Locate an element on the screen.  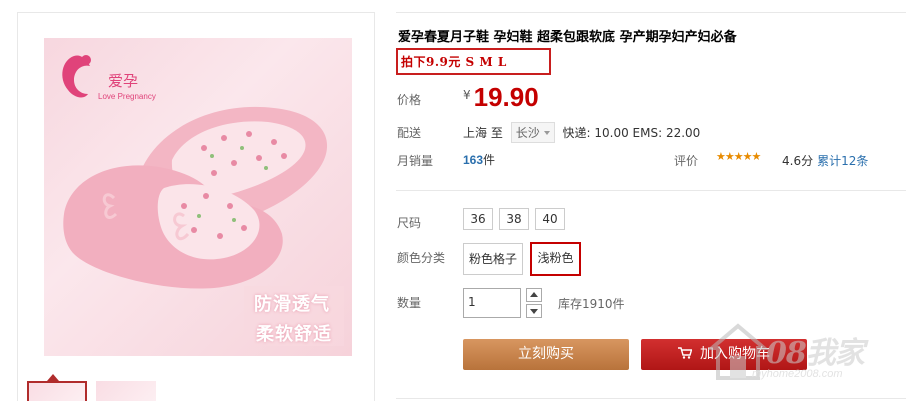
section-divider is located at coordinates (651, 190).